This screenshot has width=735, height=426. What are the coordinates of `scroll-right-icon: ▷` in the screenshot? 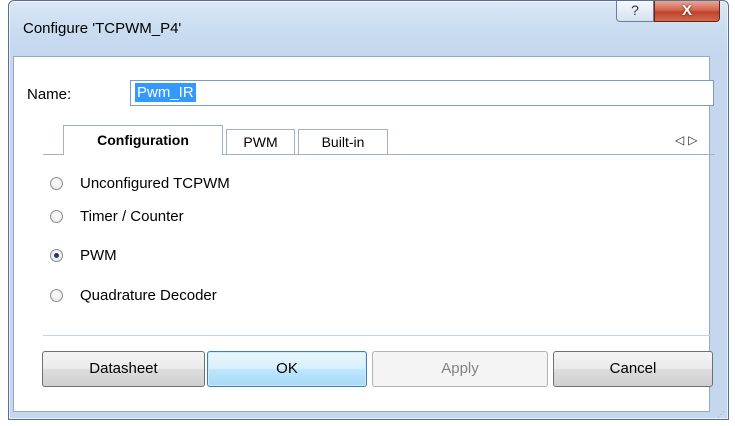 It's located at (694, 140).